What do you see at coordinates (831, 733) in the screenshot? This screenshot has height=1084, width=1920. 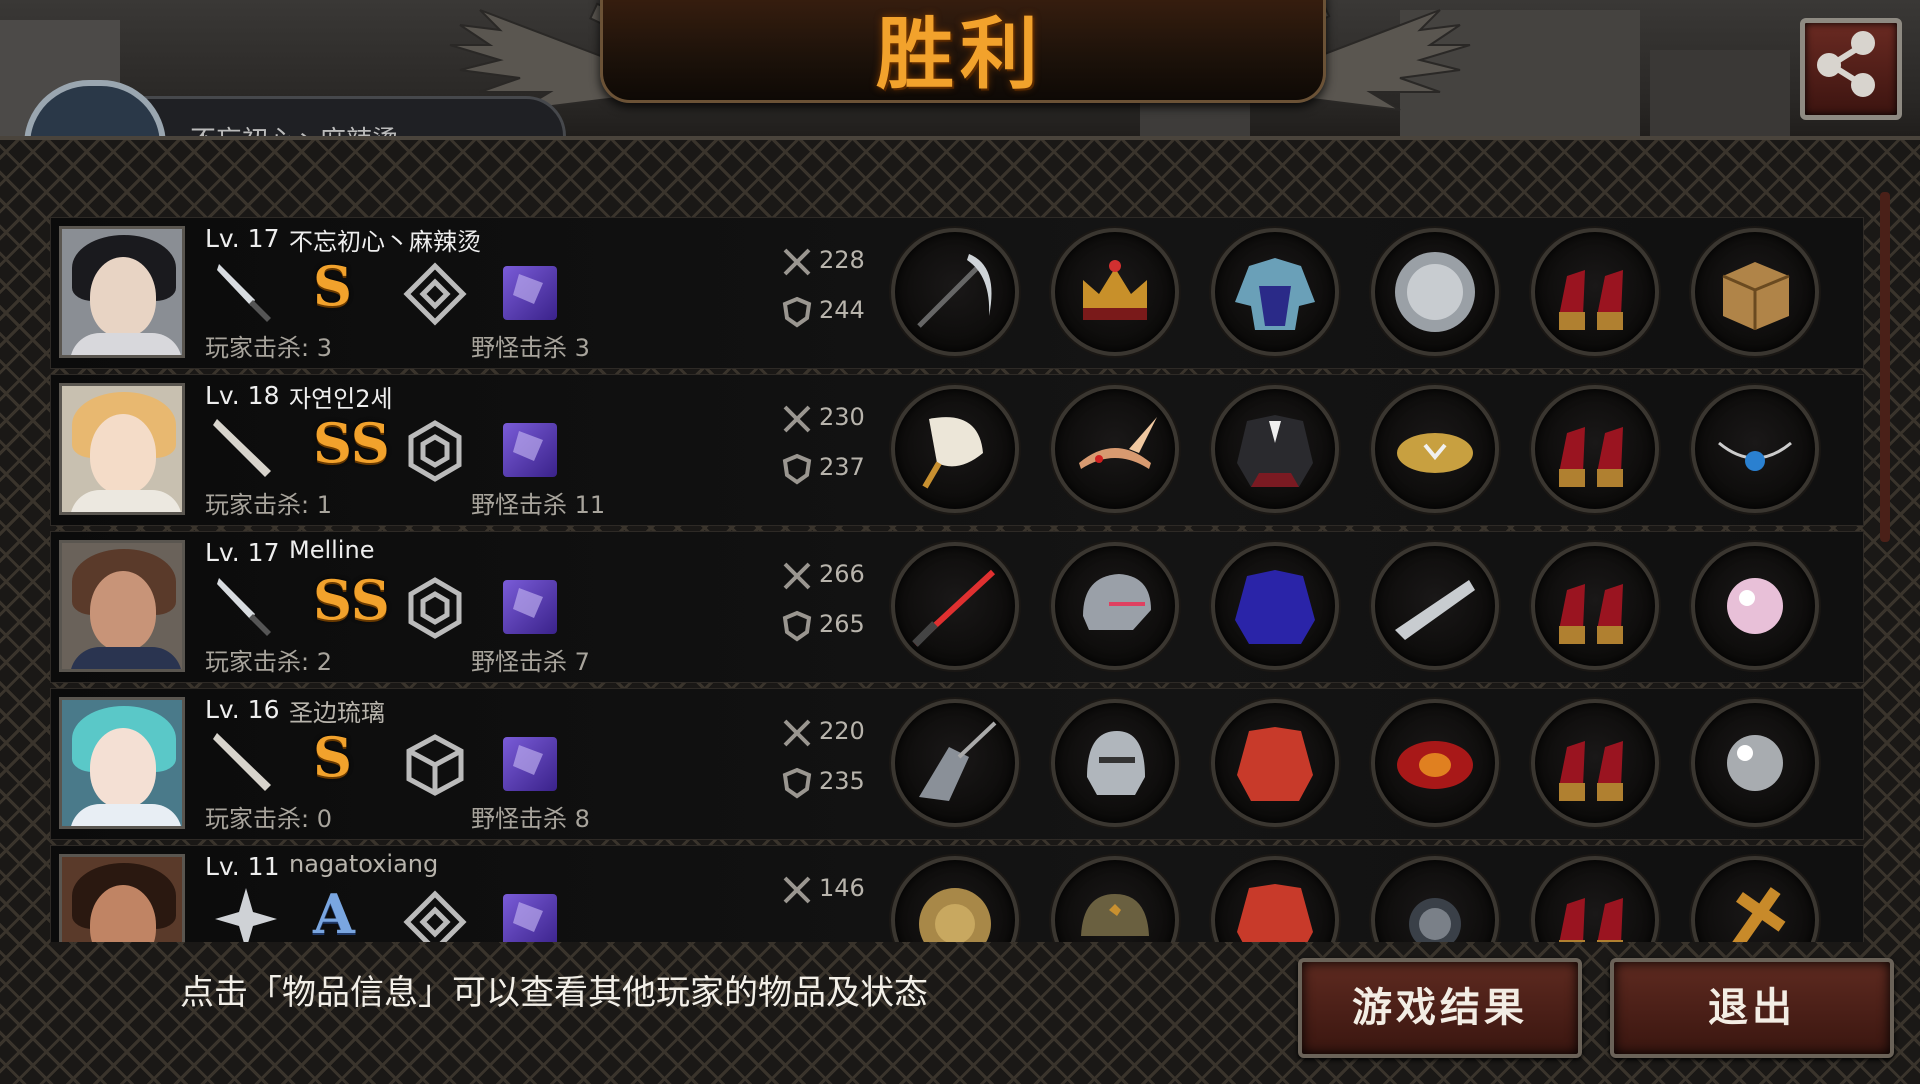 I see `attack-stat: 220` at bounding box center [831, 733].